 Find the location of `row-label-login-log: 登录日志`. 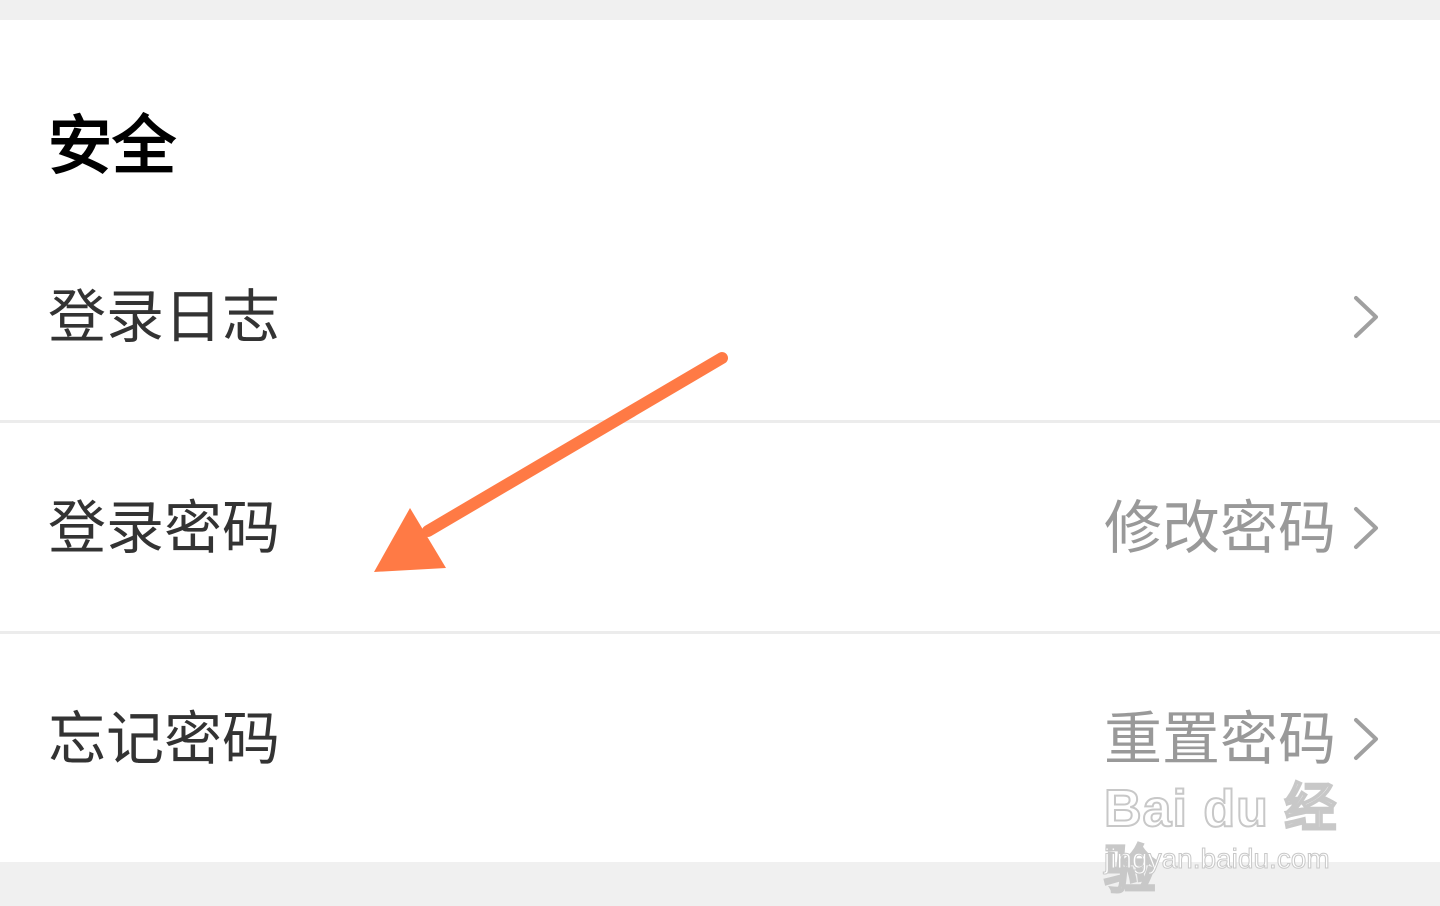

row-label-login-log: 登录日志 is located at coordinates (164, 317).